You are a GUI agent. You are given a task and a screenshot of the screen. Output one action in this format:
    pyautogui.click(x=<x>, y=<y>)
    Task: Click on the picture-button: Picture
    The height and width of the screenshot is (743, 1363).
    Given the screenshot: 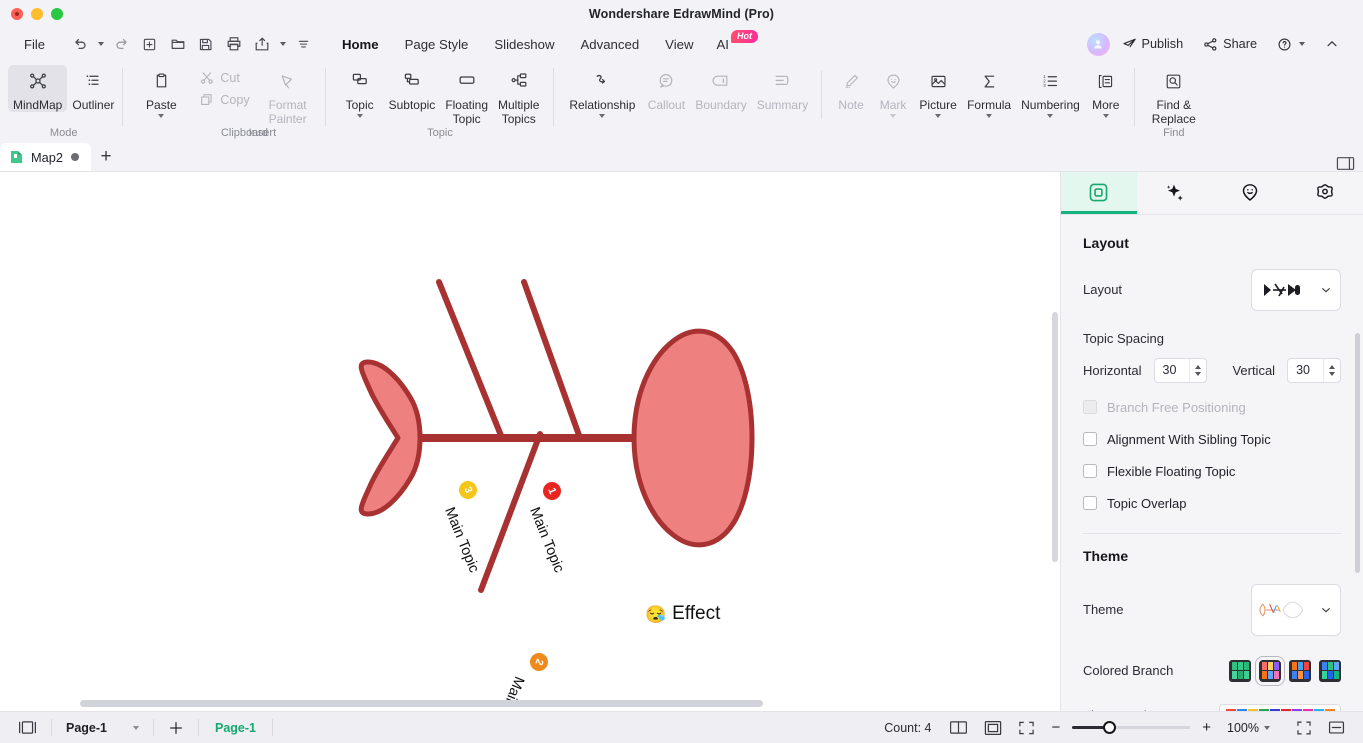 What is the action you would take?
    pyautogui.click(x=938, y=91)
    